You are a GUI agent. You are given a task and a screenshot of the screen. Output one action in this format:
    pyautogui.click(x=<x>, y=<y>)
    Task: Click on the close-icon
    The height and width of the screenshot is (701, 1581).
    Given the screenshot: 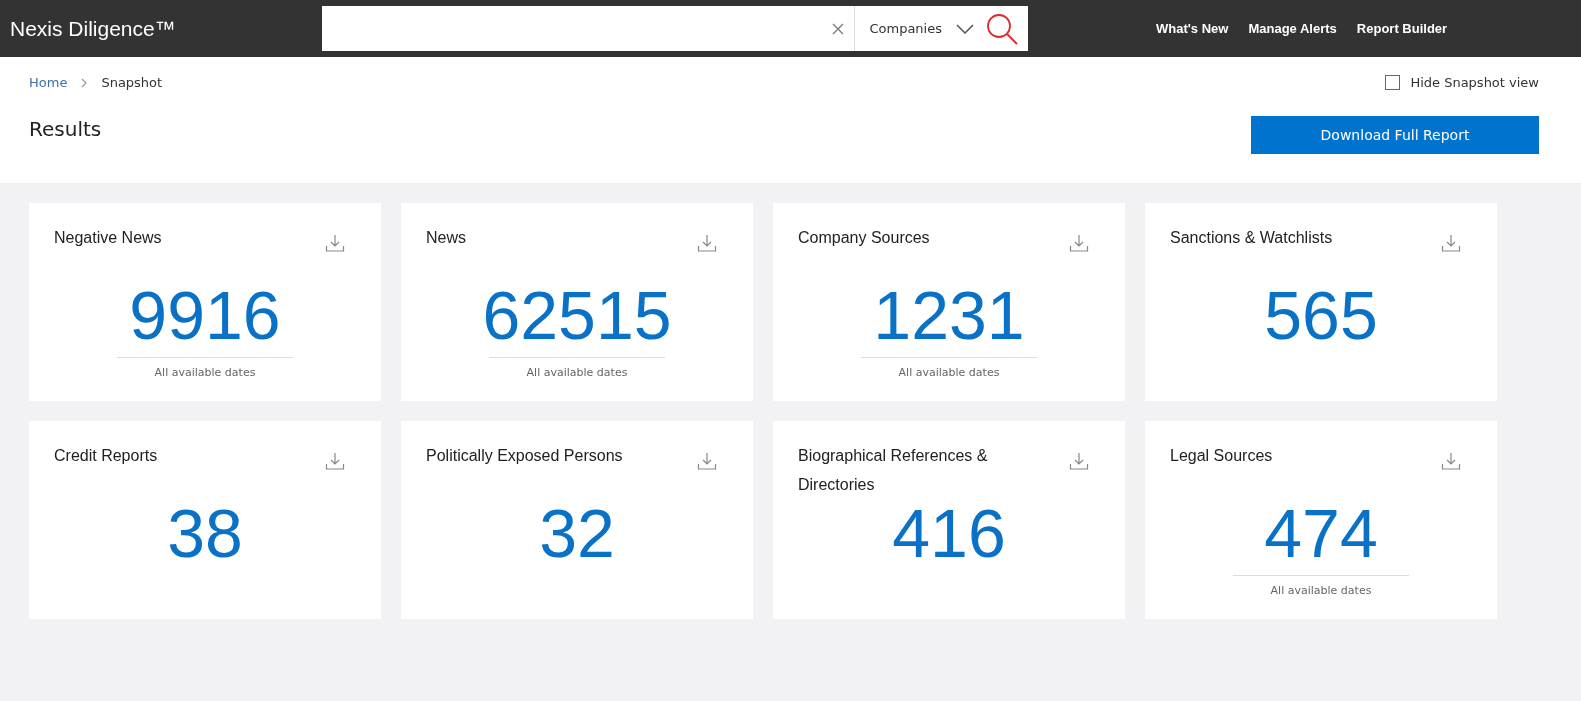 What is the action you would take?
    pyautogui.click(x=838, y=28)
    